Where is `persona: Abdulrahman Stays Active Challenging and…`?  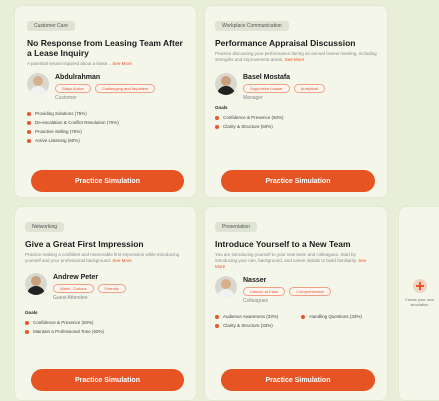 persona: Abdulrahman Stays Active Challenging and… is located at coordinates (106, 87).